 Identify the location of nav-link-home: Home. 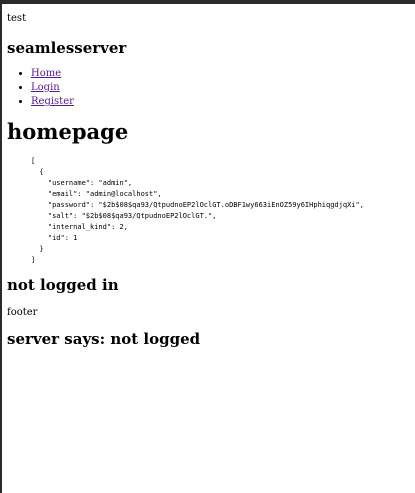
(46, 73).